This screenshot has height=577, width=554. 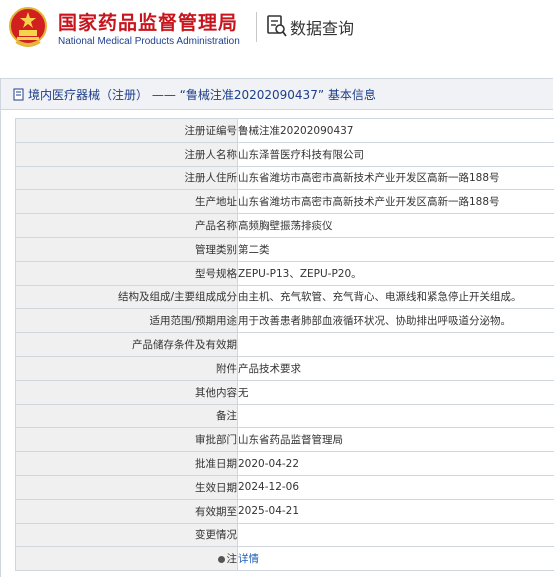 I want to click on brand-name-cn: 国家药品监督管理局, so click(x=148, y=21).